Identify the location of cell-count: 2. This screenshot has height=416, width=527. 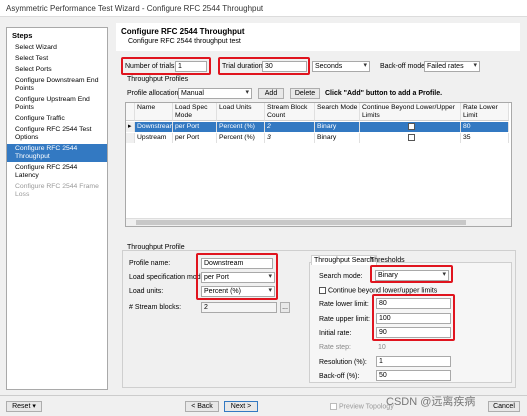
(290, 127).